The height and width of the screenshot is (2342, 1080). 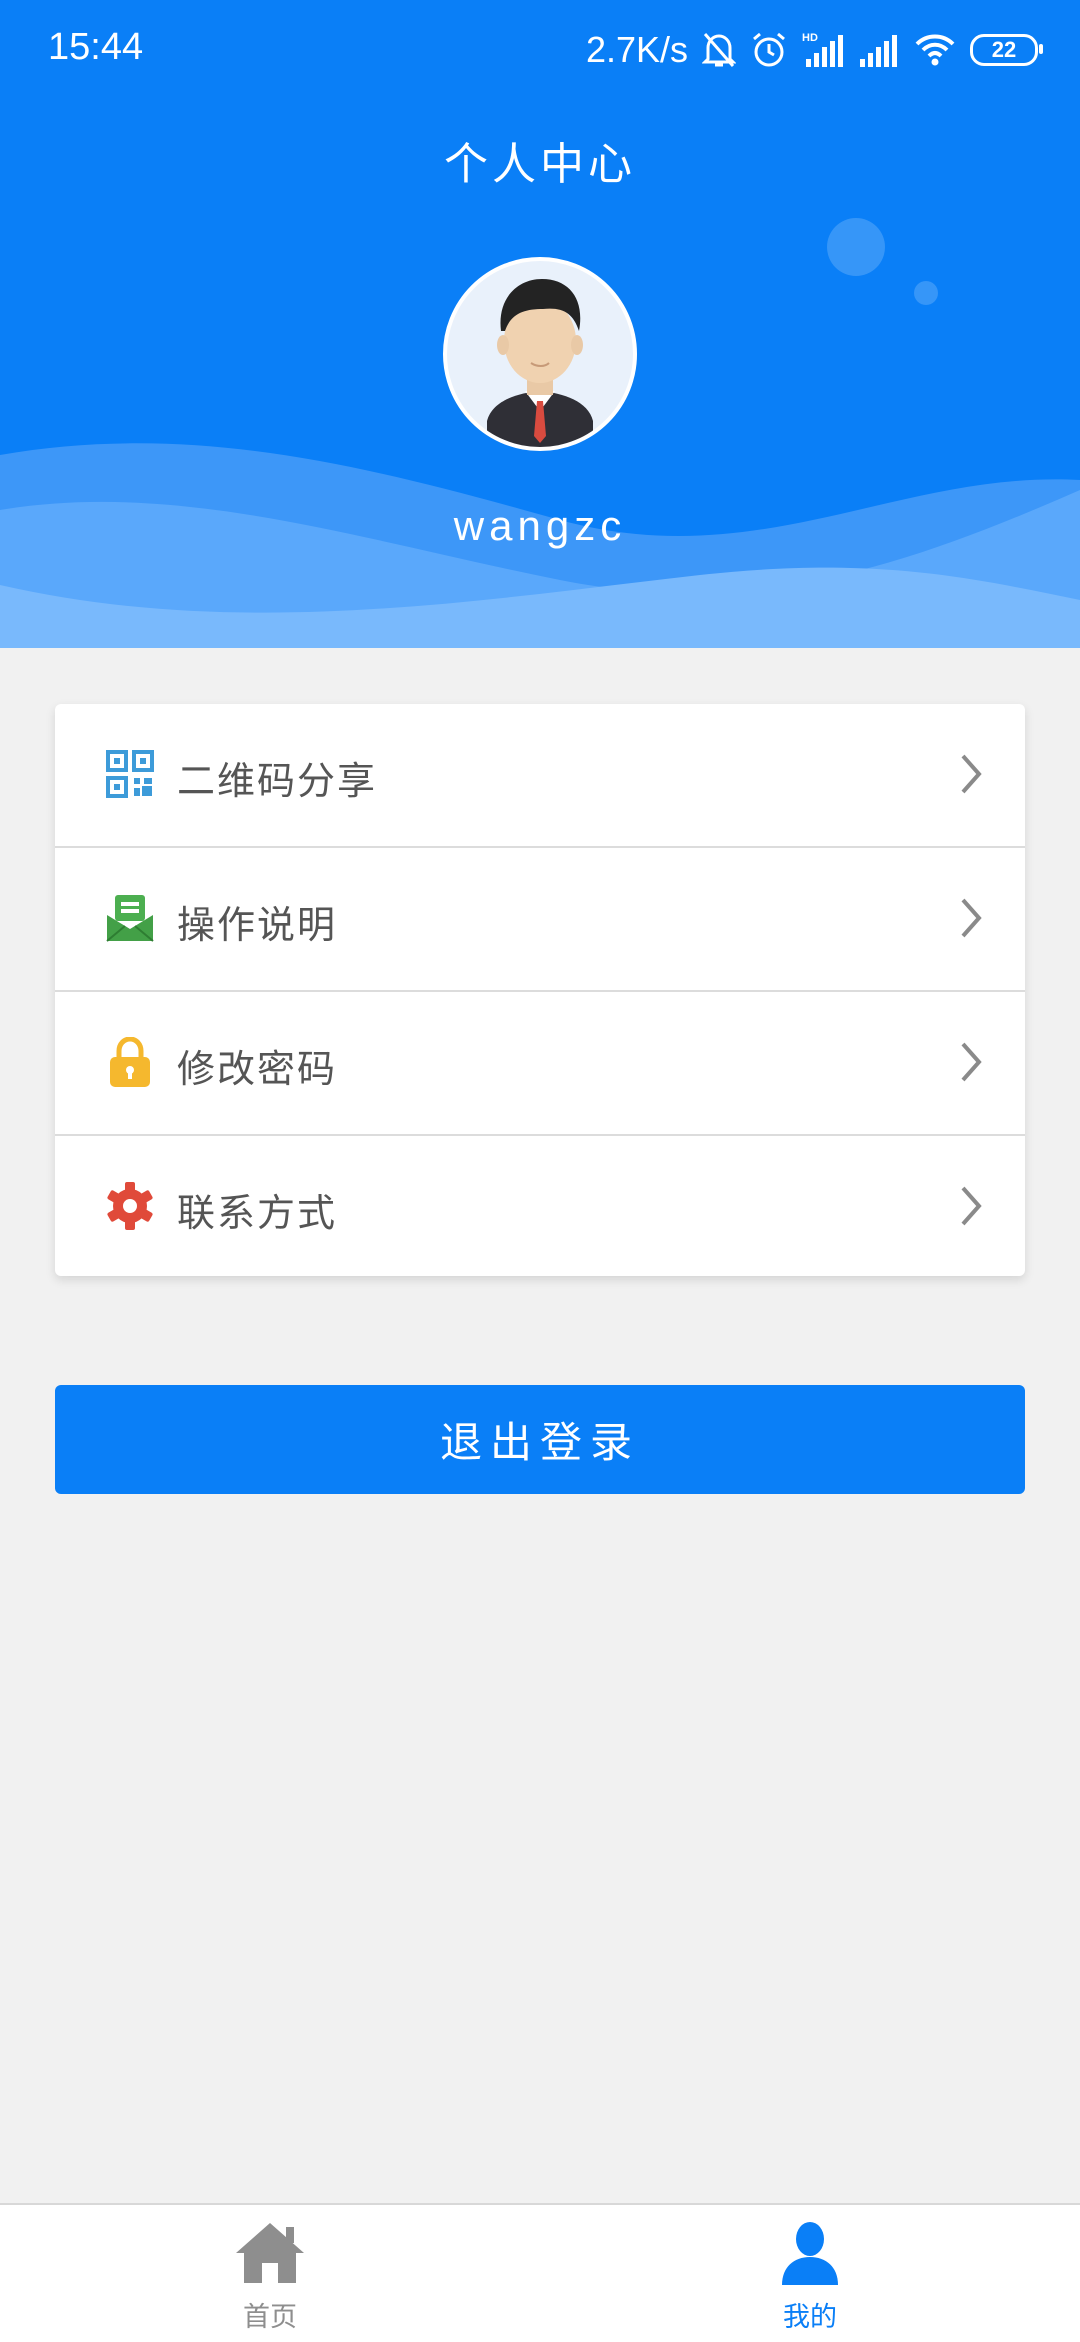 I want to click on nav-item-mine: 我的, so click(x=810, y=2273).